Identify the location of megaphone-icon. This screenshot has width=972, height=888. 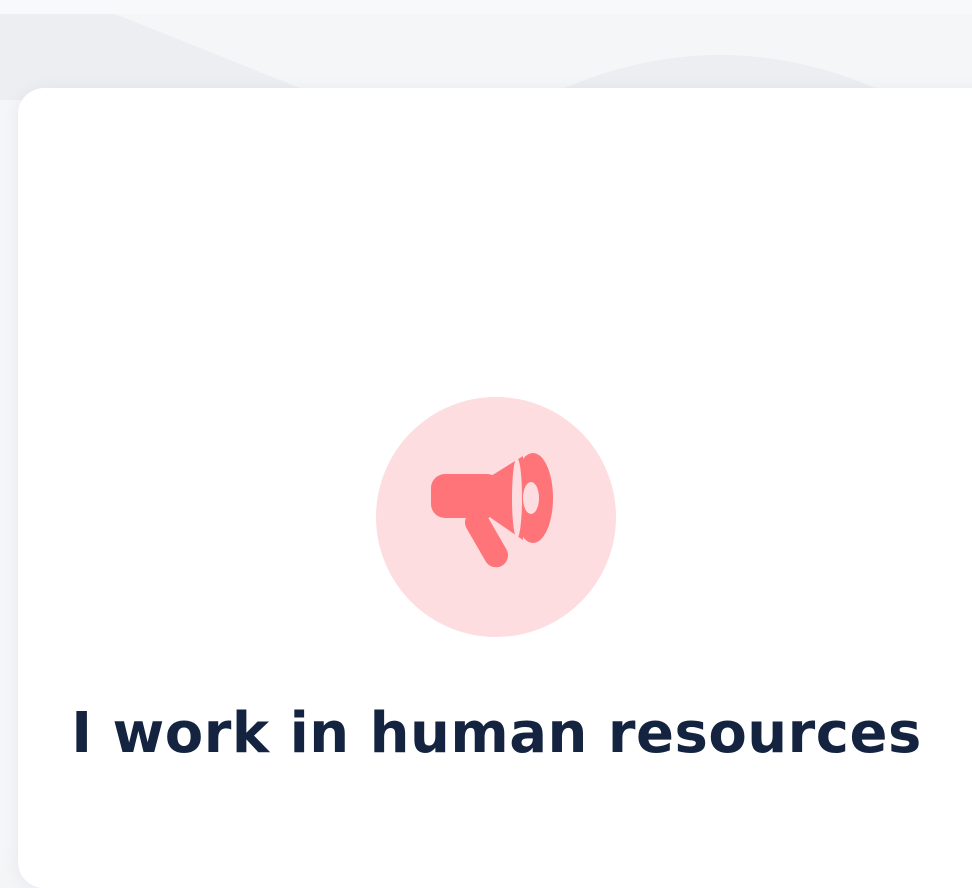
(492, 510).